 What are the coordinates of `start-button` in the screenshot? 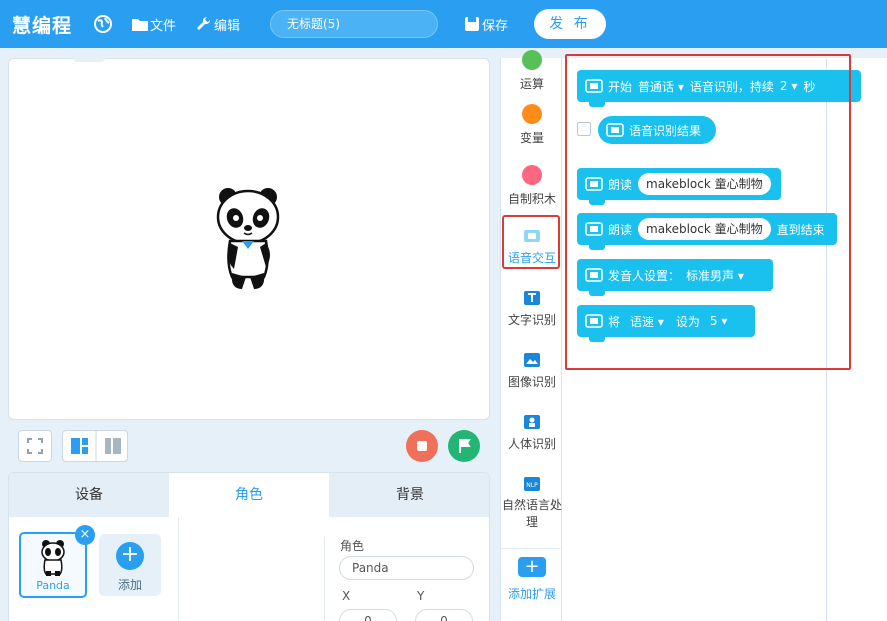 It's located at (464, 446).